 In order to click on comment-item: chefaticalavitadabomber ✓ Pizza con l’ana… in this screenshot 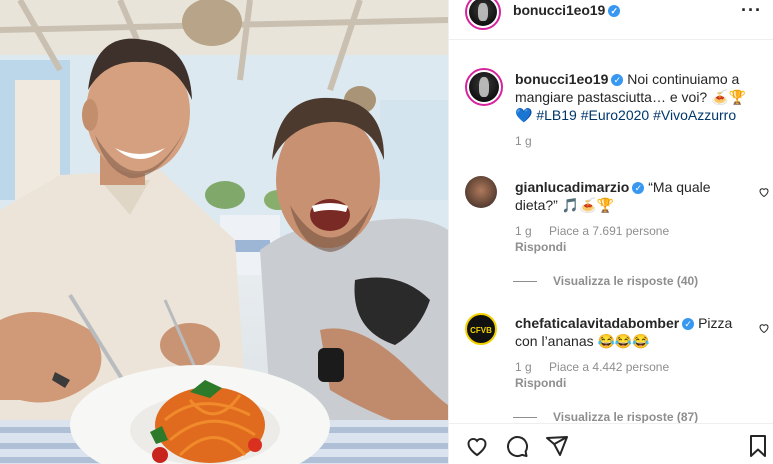, I will do `click(631, 352)`.